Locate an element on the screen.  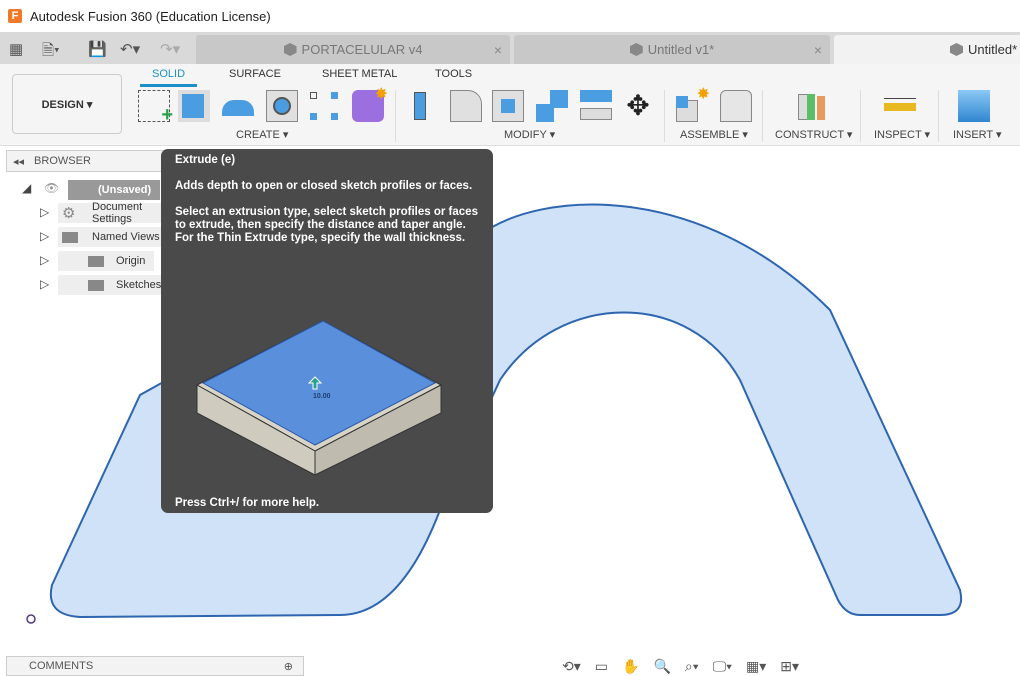
fit-icon: ⌕▾ is located at coordinates (692, 666).